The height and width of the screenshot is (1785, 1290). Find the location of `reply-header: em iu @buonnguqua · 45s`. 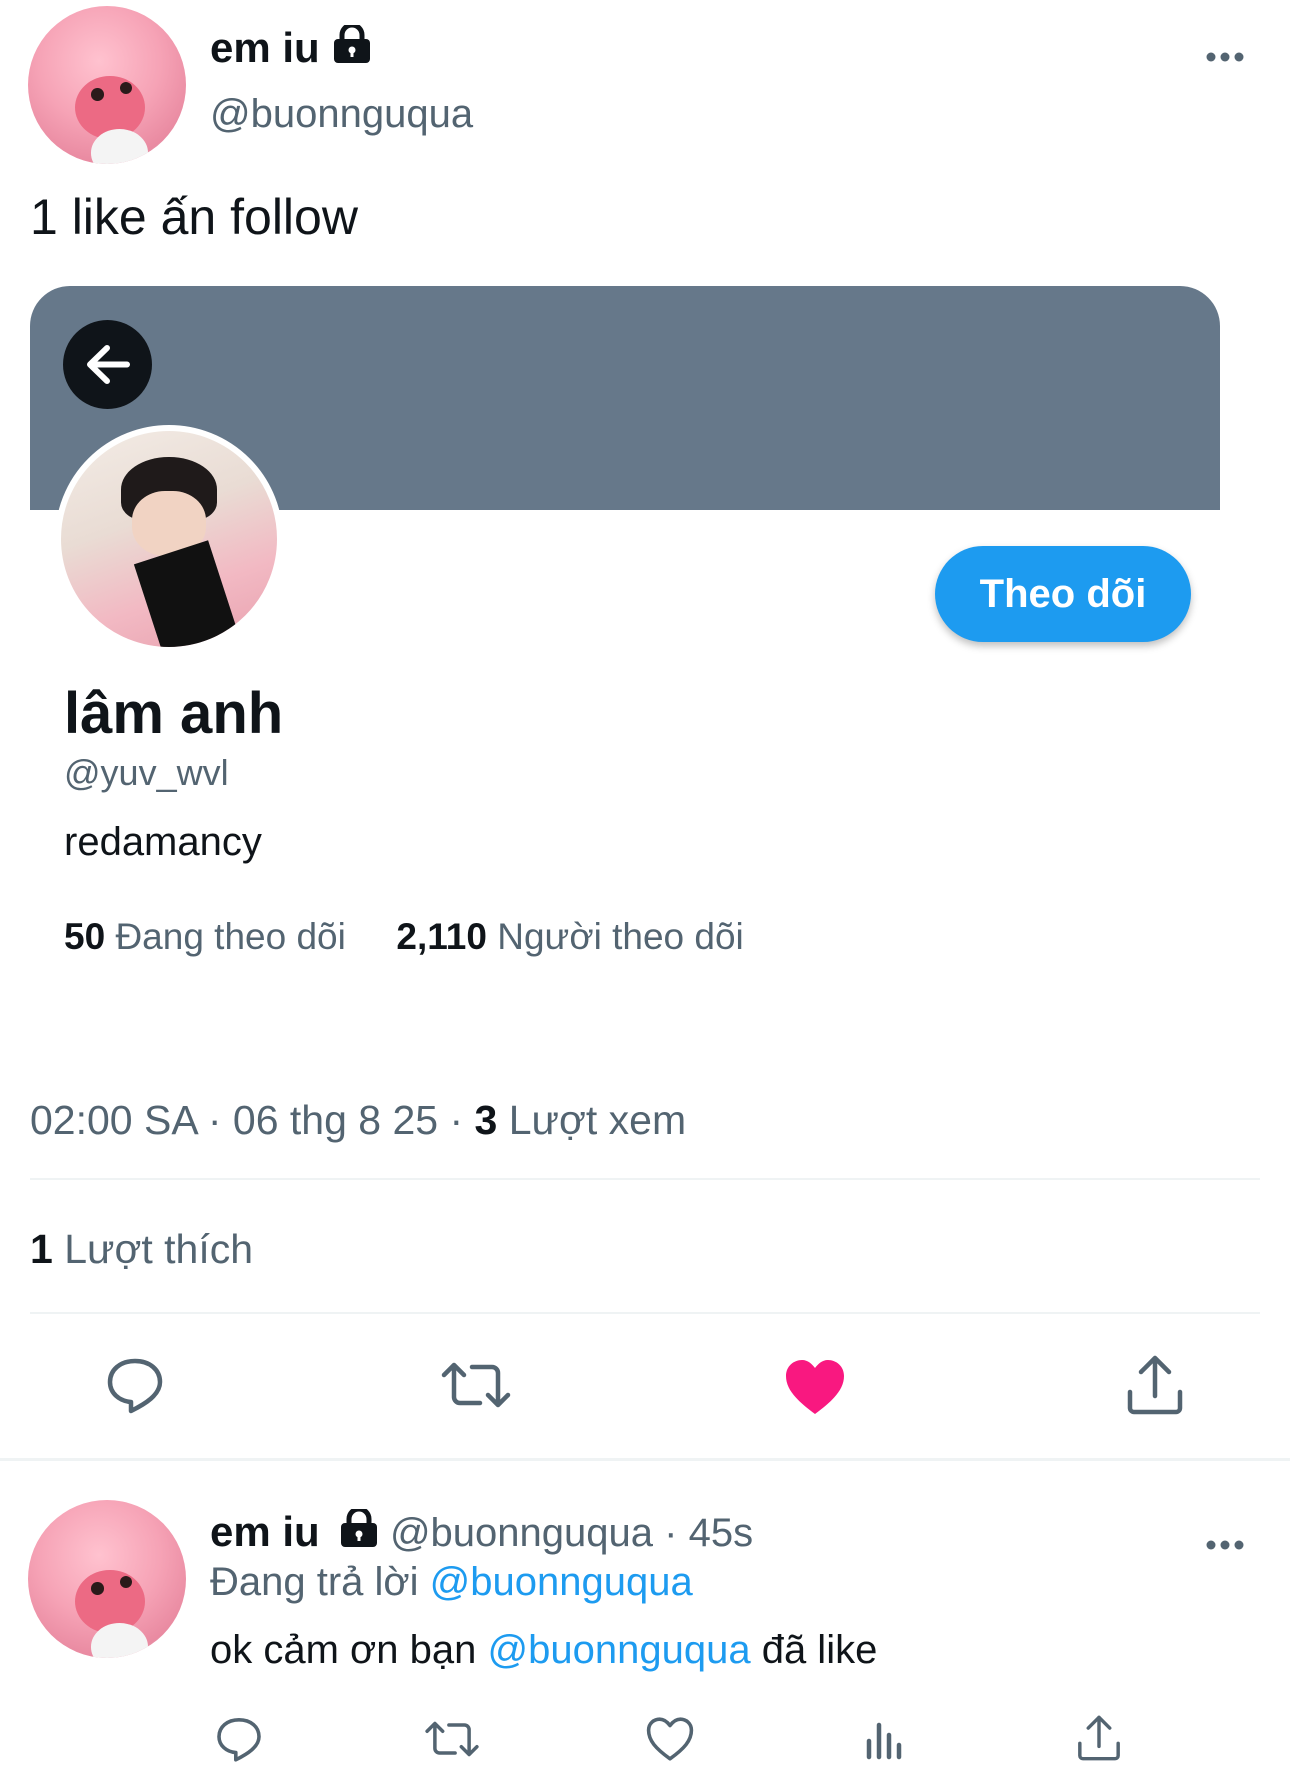

reply-header: em iu @buonnguqua · 45s is located at coordinates (482, 1532).